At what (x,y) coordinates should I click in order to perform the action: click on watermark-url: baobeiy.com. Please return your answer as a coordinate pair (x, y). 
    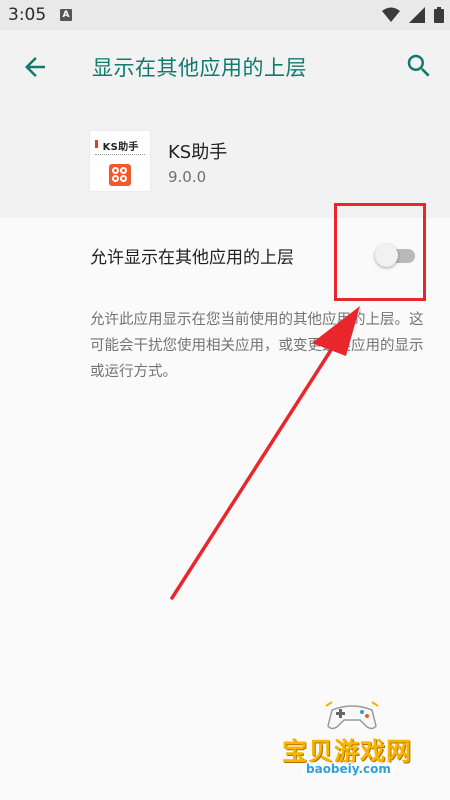
    Looking at the image, I should click on (348, 769).